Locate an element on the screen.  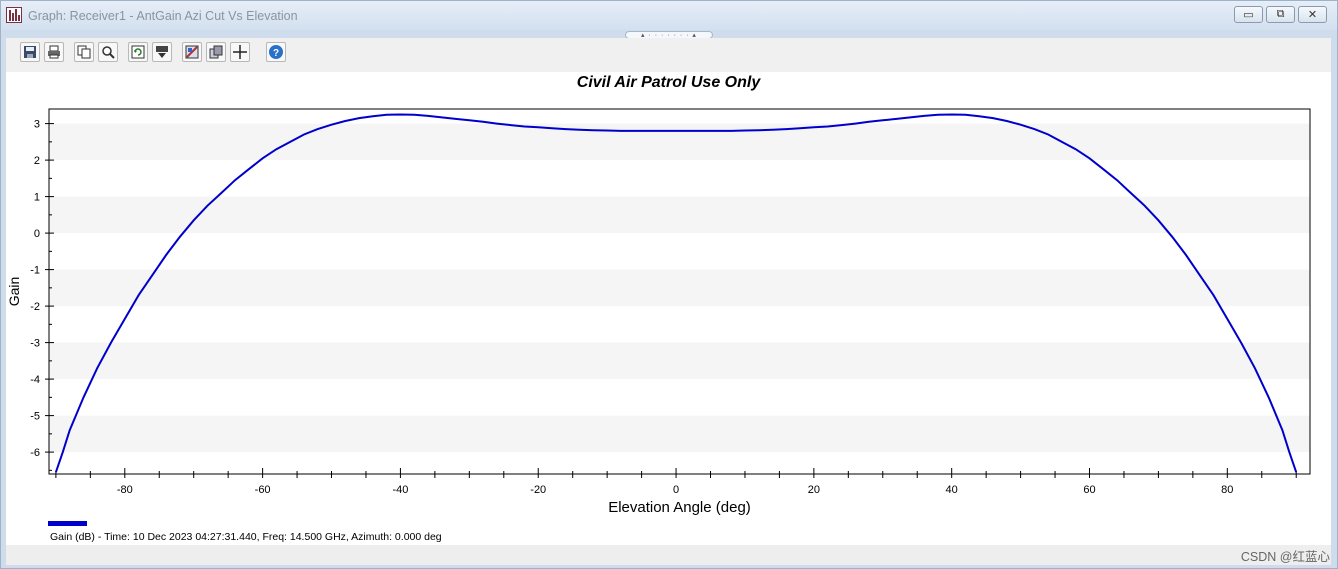
minimize-icon: ▭ is located at coordinates (1248, 15).